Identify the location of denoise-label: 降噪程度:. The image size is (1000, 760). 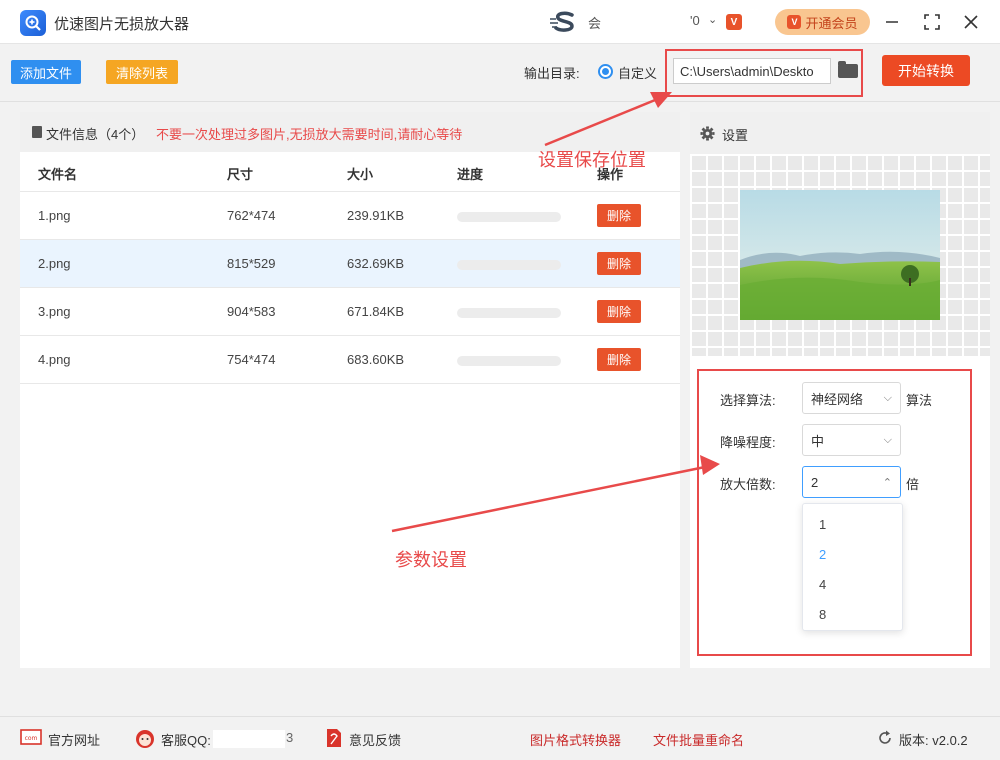
(748, 442).